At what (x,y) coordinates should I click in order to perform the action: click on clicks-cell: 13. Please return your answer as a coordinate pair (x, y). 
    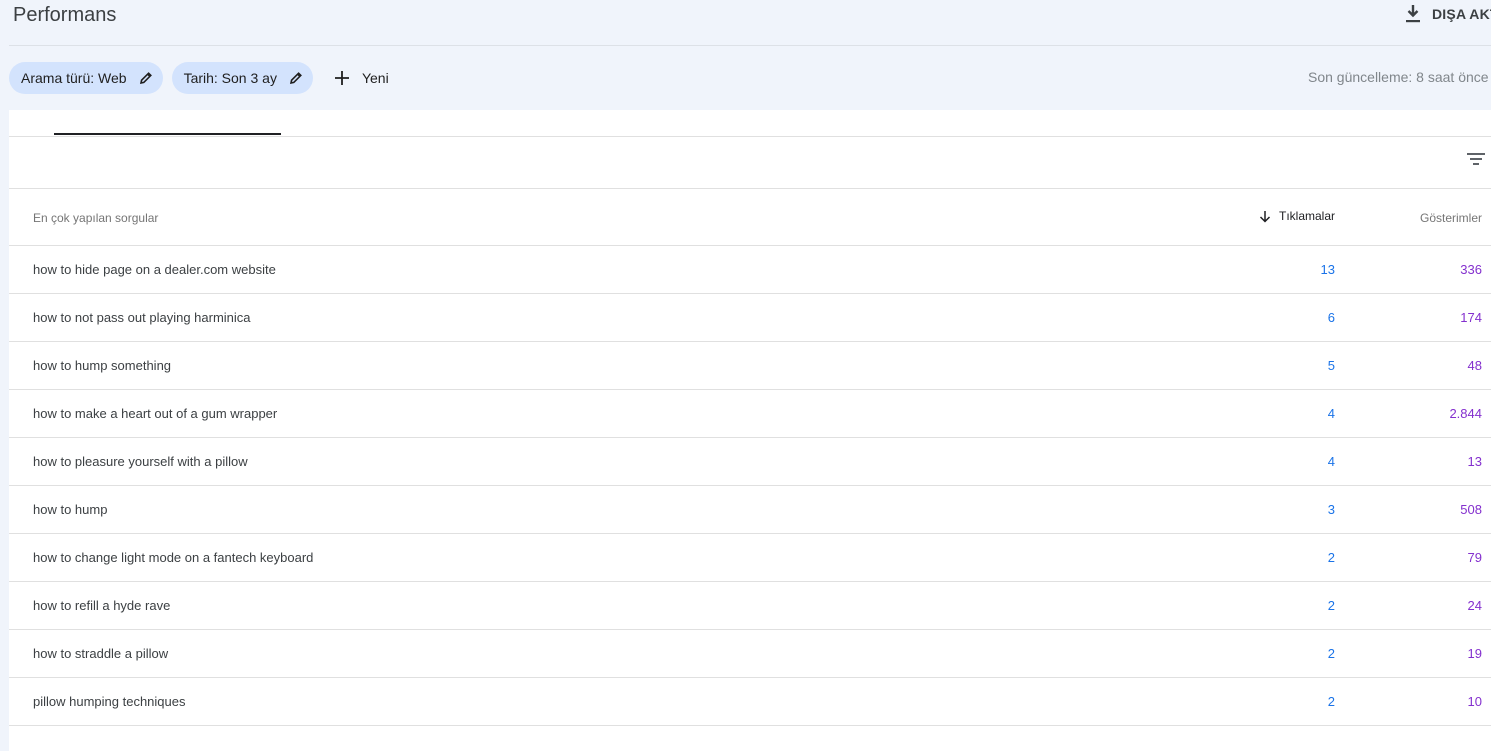
    Looking at the image, I should click on (1327, 269).